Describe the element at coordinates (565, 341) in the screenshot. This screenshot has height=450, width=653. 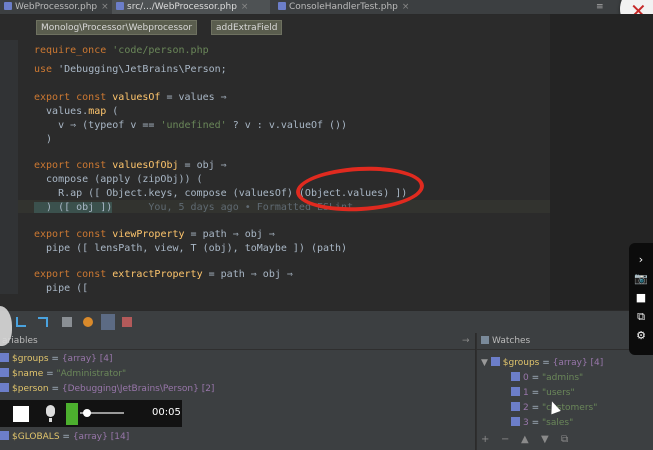
I see `watches-header: Watches` at that location.